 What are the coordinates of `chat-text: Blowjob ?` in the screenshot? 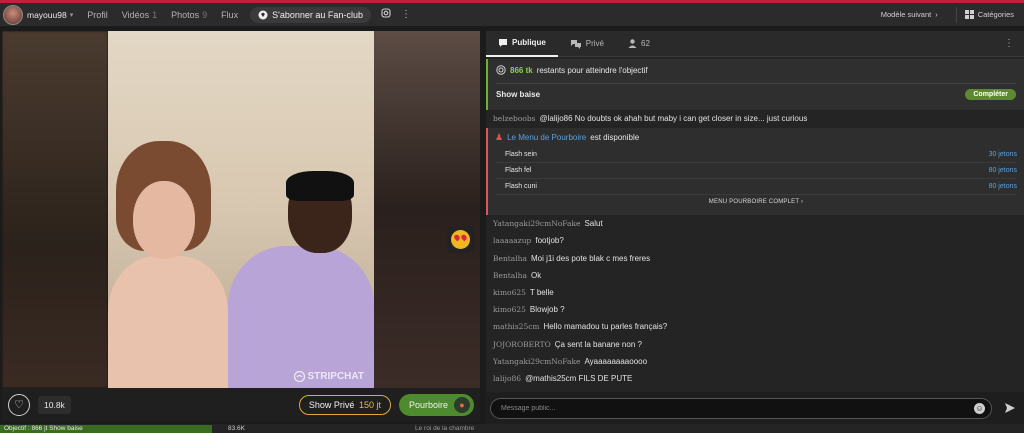 It's located at (547, 310).